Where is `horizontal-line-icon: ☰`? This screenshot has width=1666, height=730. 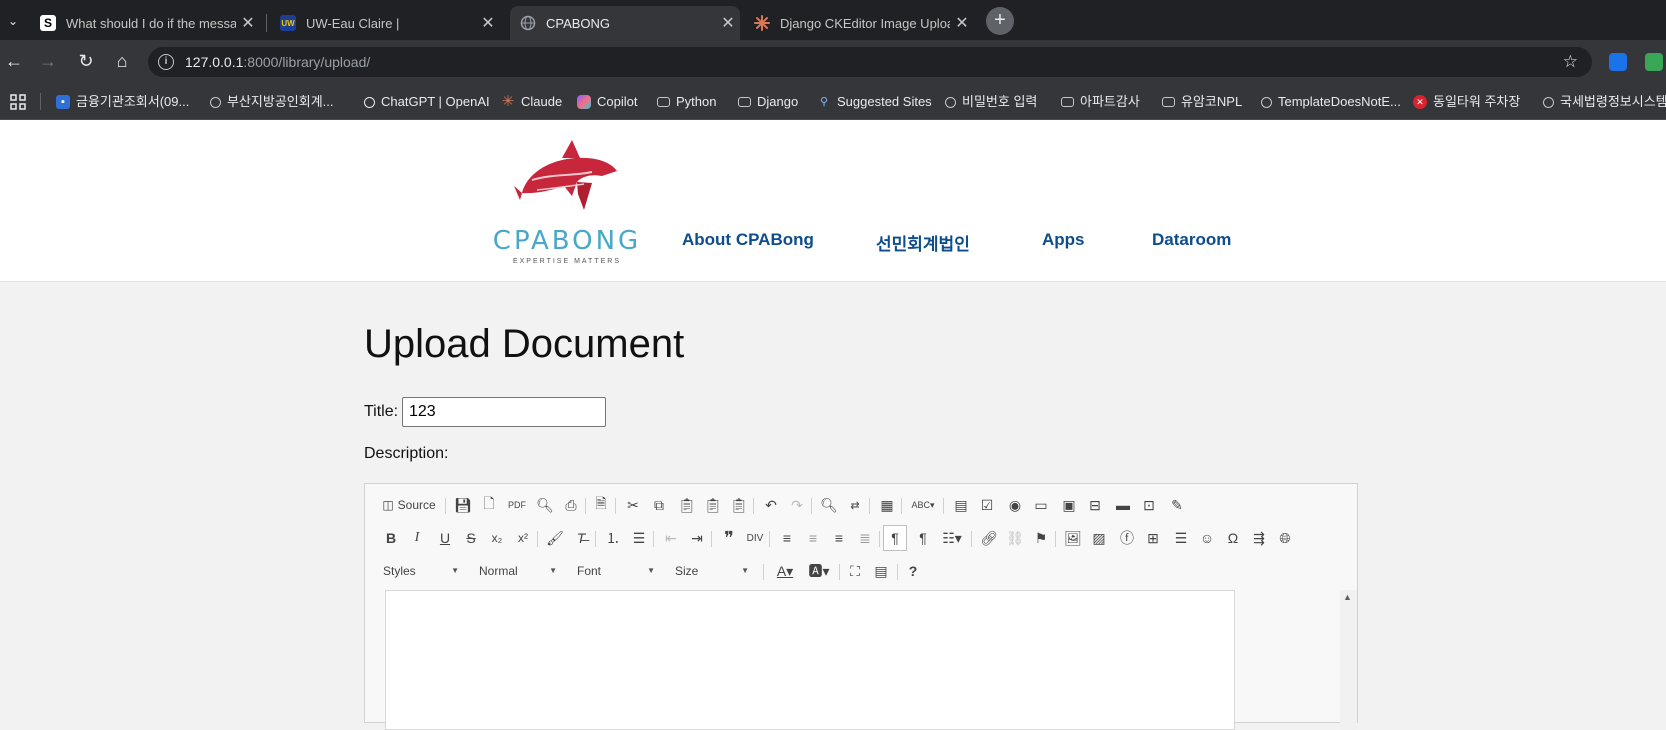
horizontal-line-icon: ☰ is located at coordinates (1181, 538).